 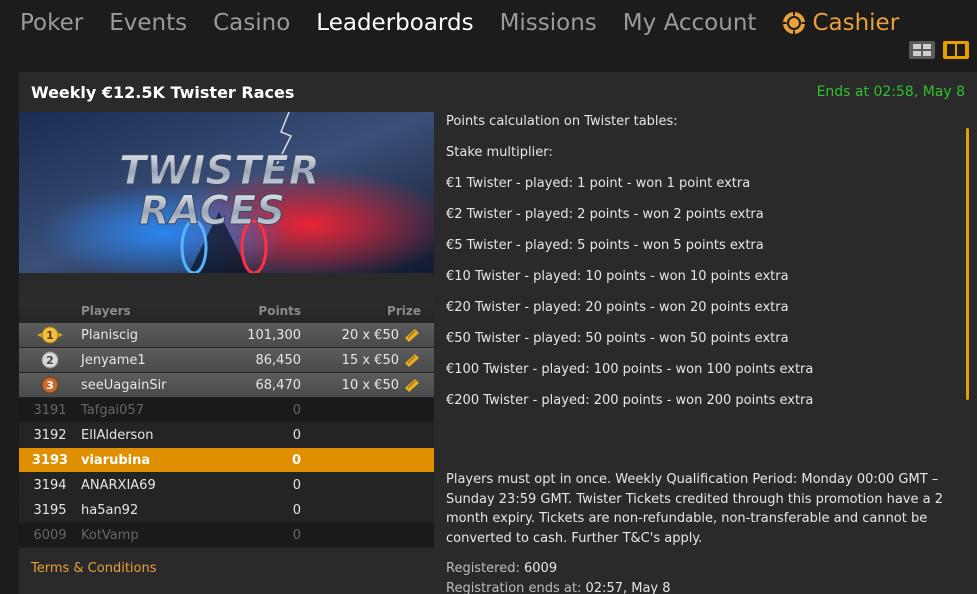 What do you see at coordinates (278, 360) in the screenshot?
I see `player-points: 86,450` at bounding box center [278, 360].